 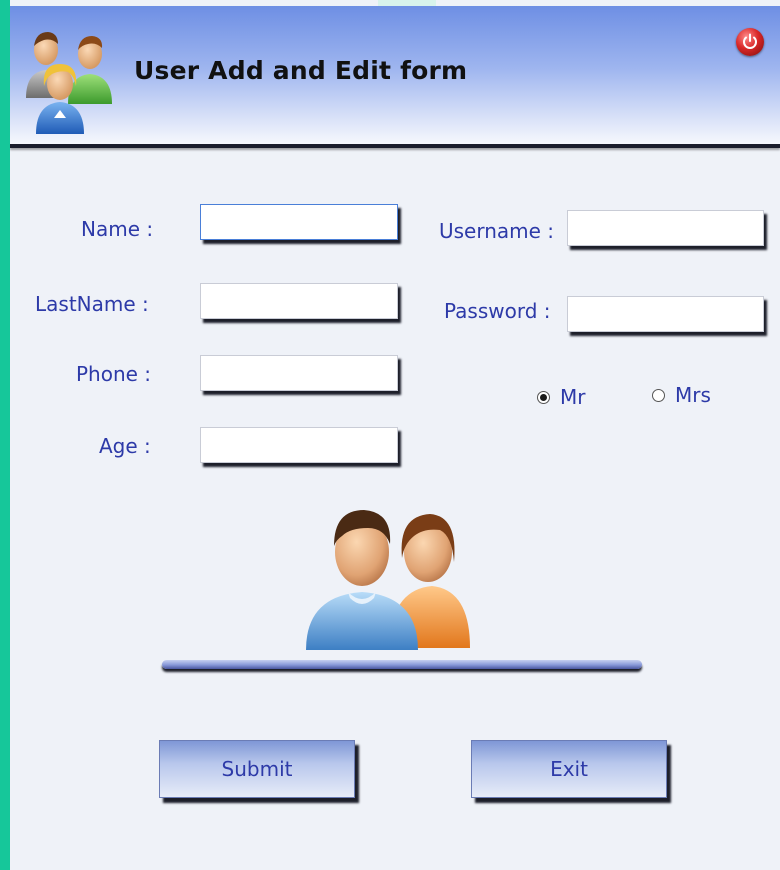 I want to click on radio-mrs: Mrs, so click(x=681, y=395).